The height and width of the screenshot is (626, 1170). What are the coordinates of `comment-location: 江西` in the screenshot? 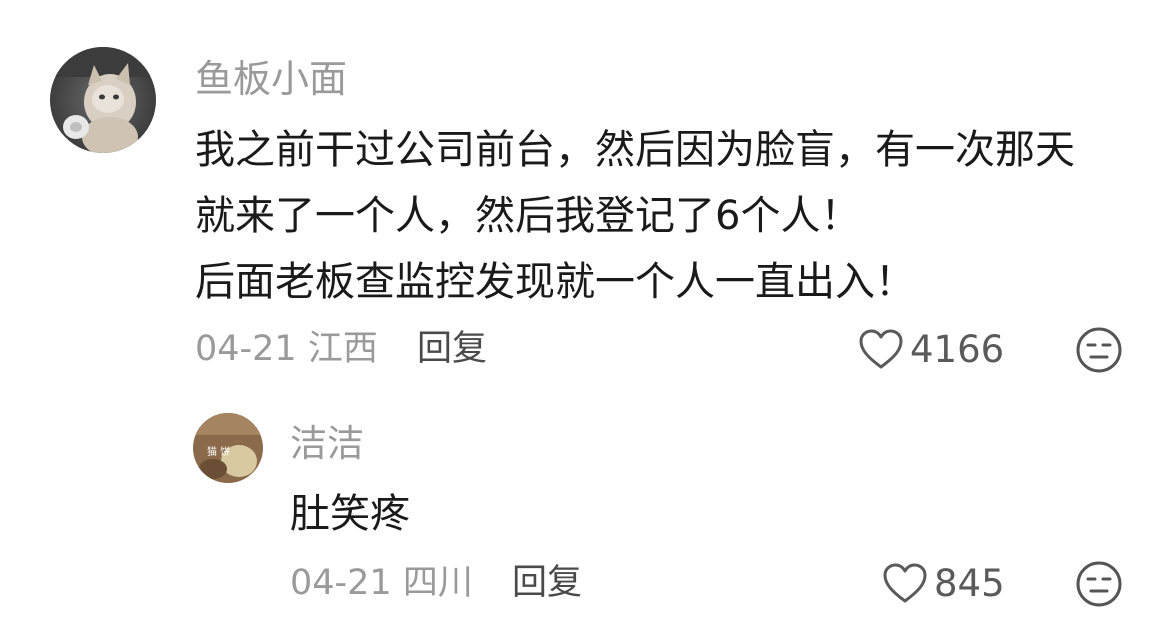 It's located at (342, 349).